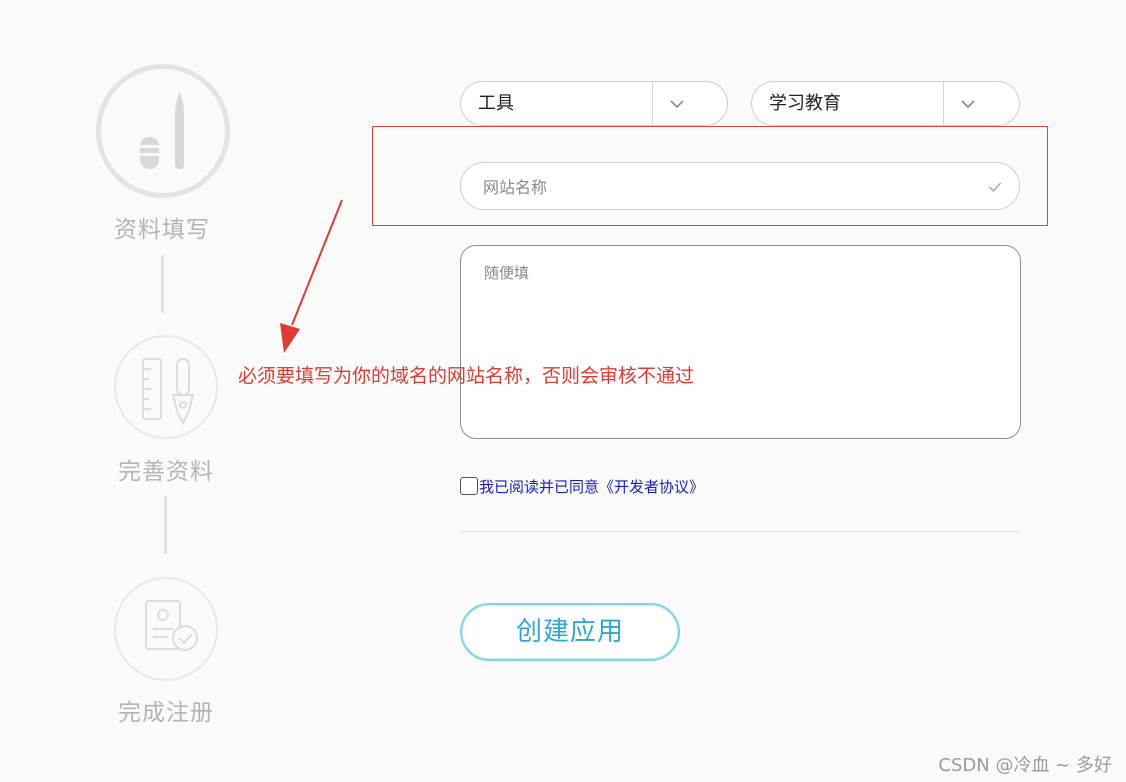  Describe the element at coordinates (469, 486) in the screenshot. I see `agreement-checkbox` at that location.